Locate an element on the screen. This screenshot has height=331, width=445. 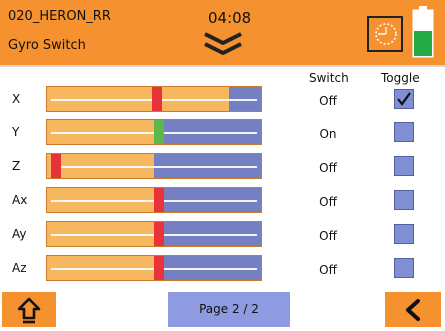
axis-label-z: Z is located at coordinates (16, 166).